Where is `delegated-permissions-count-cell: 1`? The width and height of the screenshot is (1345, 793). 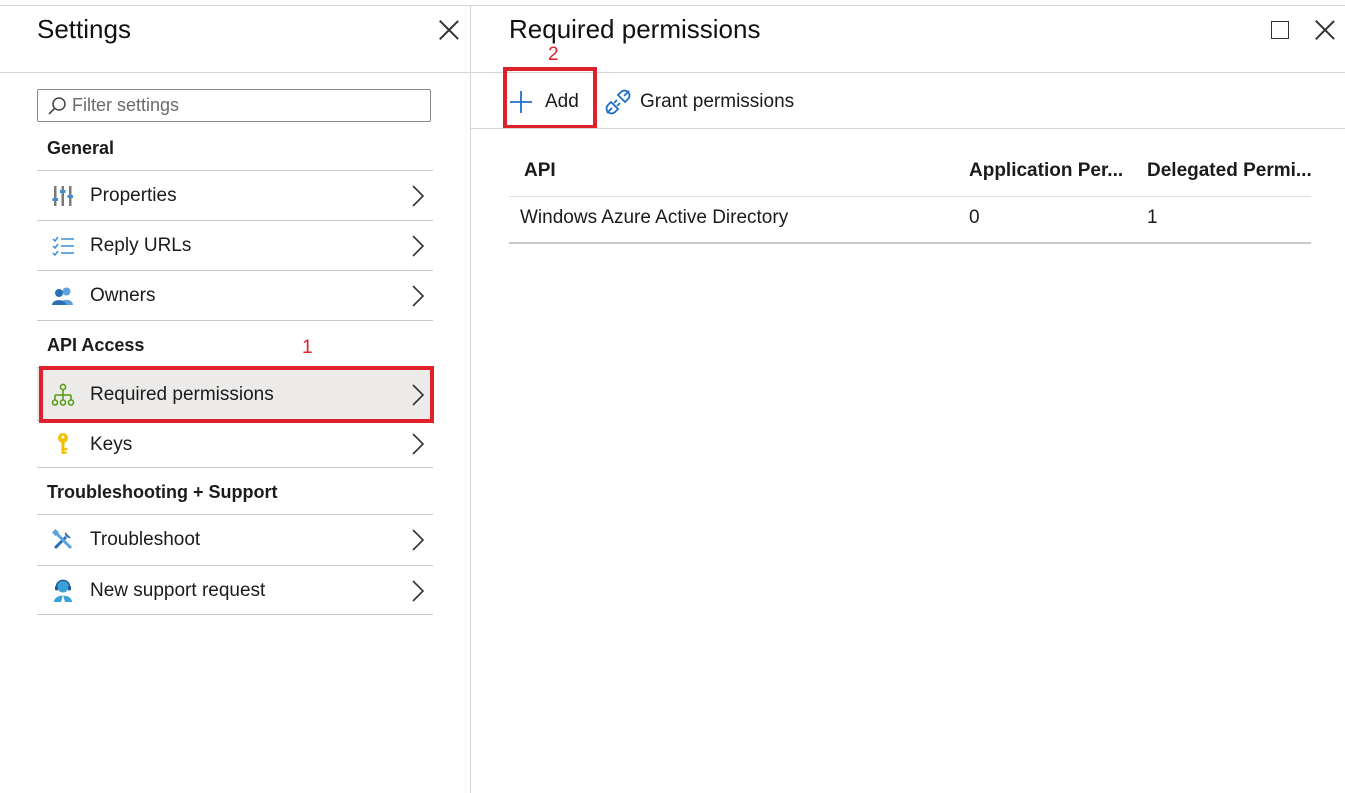
delegated-permissions-count-cell: 1 is located at coordinates (1152, 217).